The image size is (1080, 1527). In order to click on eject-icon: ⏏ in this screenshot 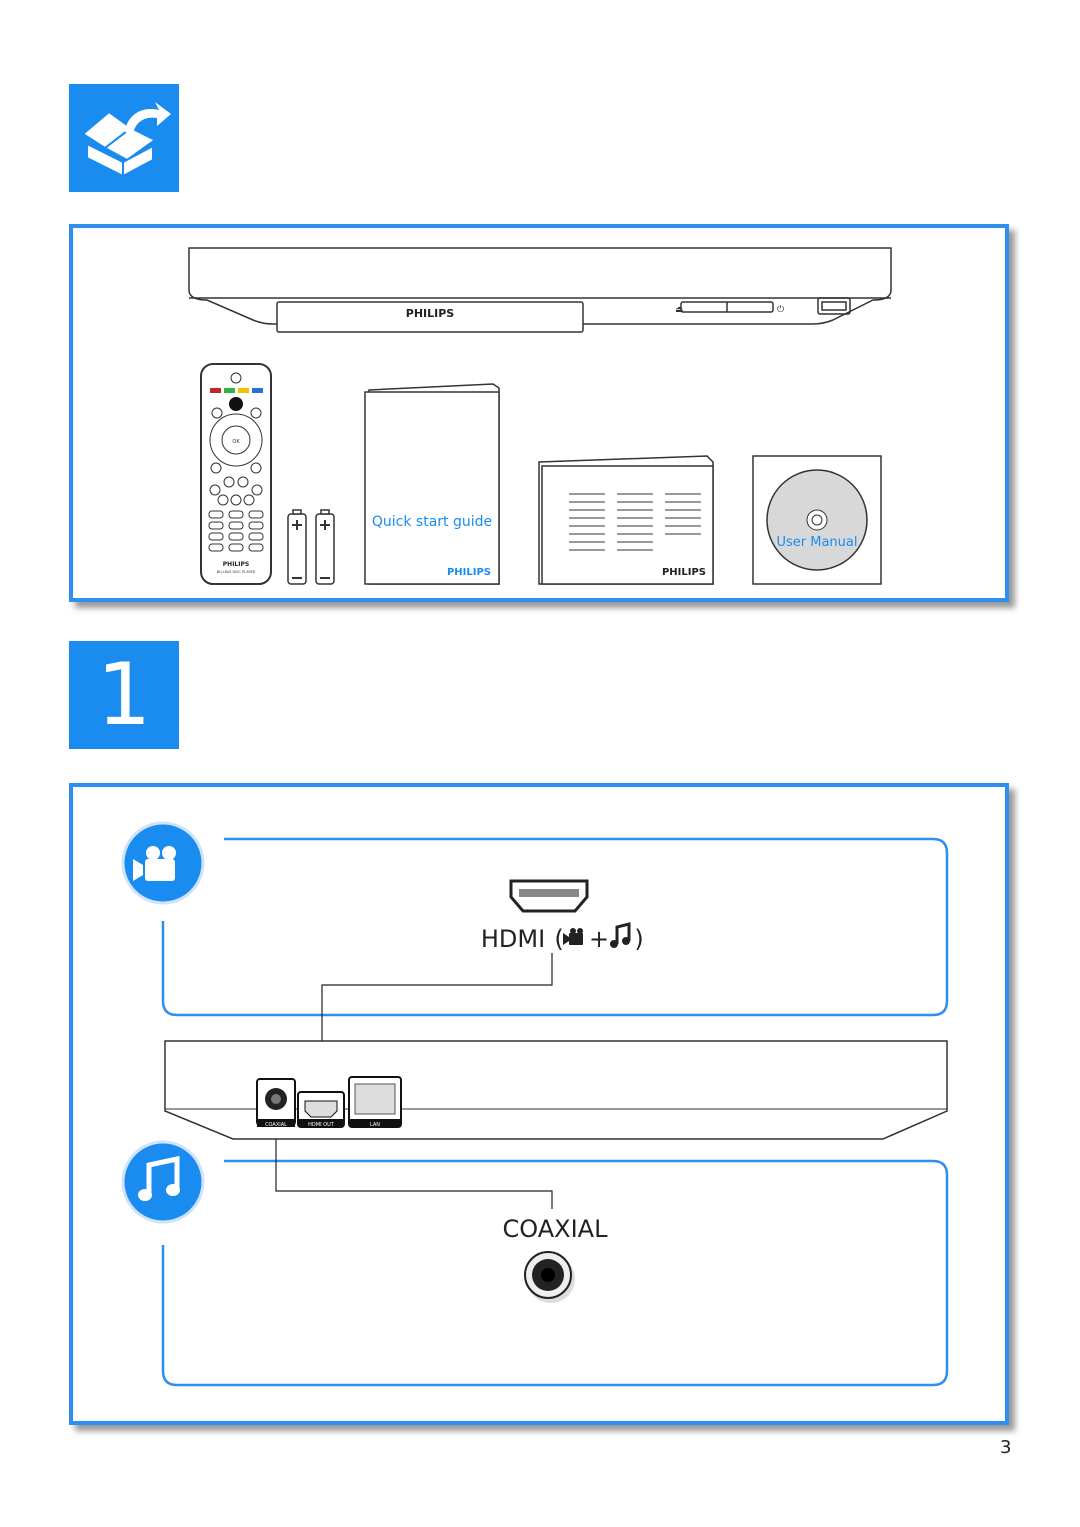, I will do `click(679, 310)`.